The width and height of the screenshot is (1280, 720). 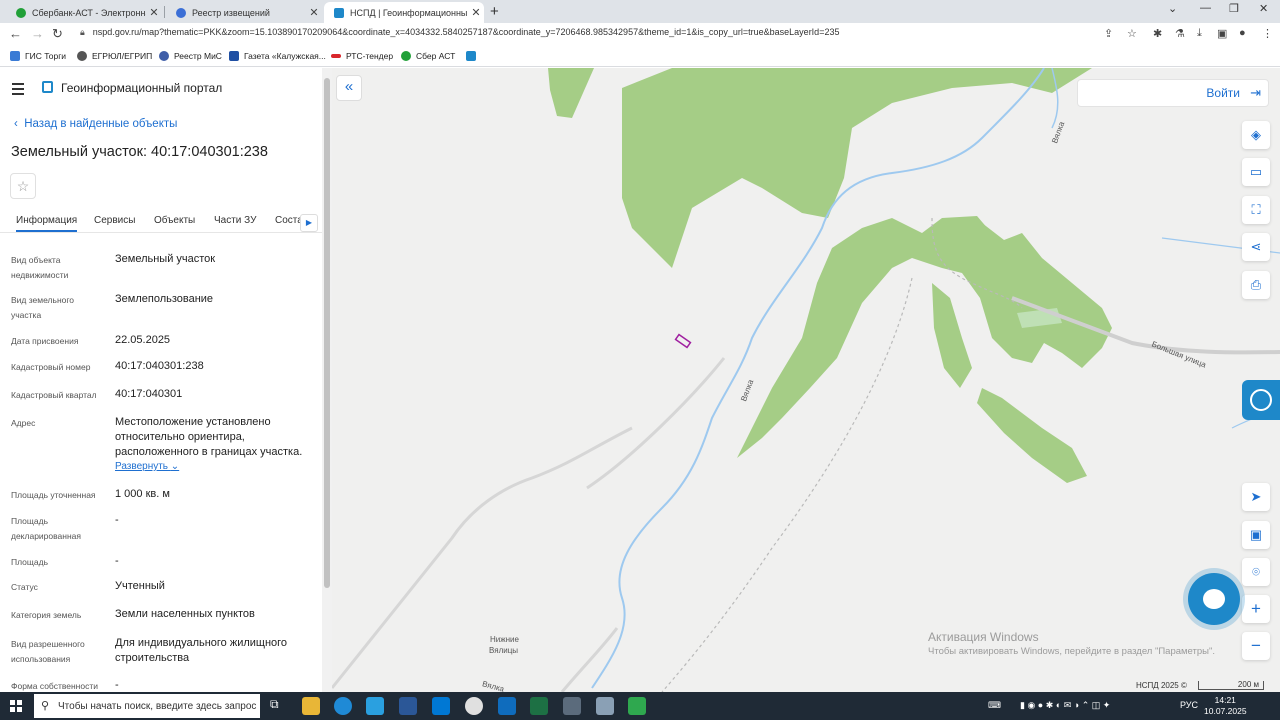 I want to click on store-icon, so click(x=375, y=706).